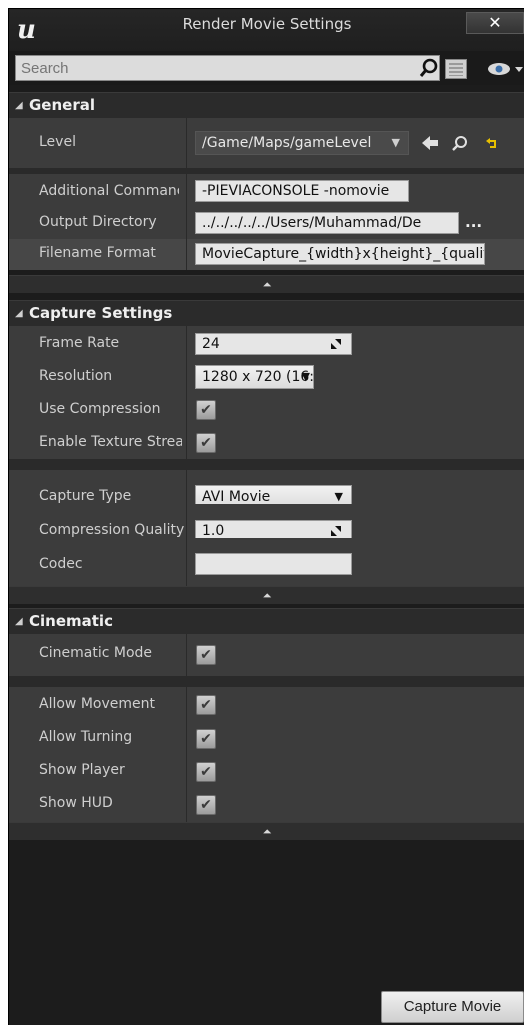 The width and height of the screenshot is (524, 1025). What do you see at coordinates (206, 655) in the screenshot?
I see `cinematic-mode-checkbox: ✔` at bounding box center [206, 655].